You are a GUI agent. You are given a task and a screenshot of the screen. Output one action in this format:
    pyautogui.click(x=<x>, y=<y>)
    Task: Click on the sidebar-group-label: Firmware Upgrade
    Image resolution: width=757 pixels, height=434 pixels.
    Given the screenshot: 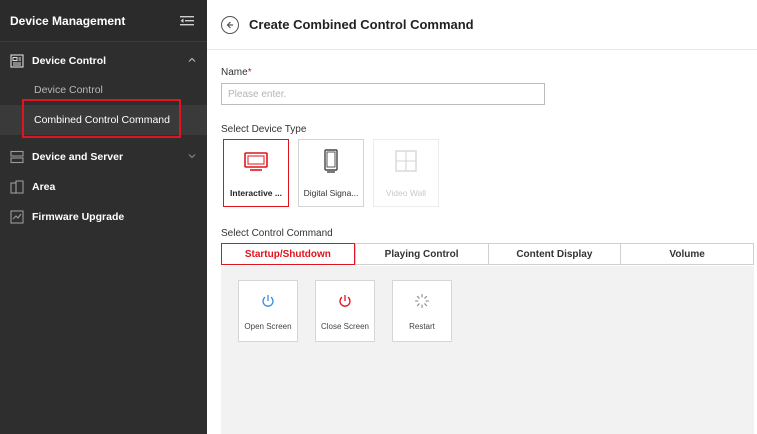 What is the action you would take?
    pyautogui.click(x=78, y=217)
    